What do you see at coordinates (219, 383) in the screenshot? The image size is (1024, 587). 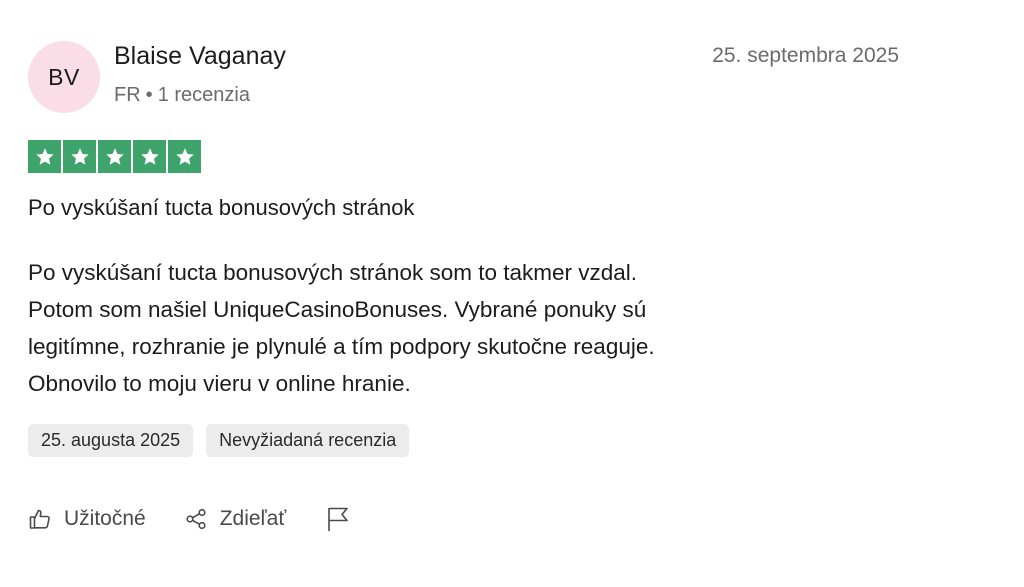 I see `review-body-line: Obnovilo to moju vieru v online hranie.` at bounding box center [219, 383].